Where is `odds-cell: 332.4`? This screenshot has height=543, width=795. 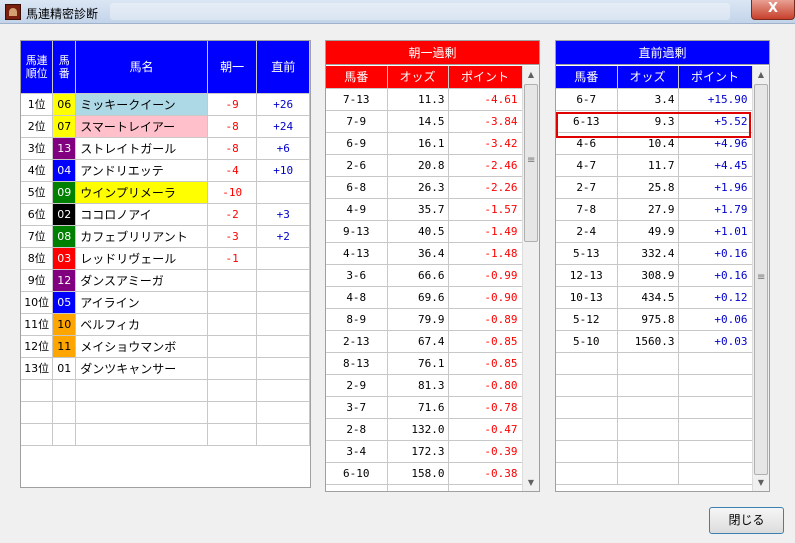
odds-cell: 332.4 is located at coordinates (648, 253).